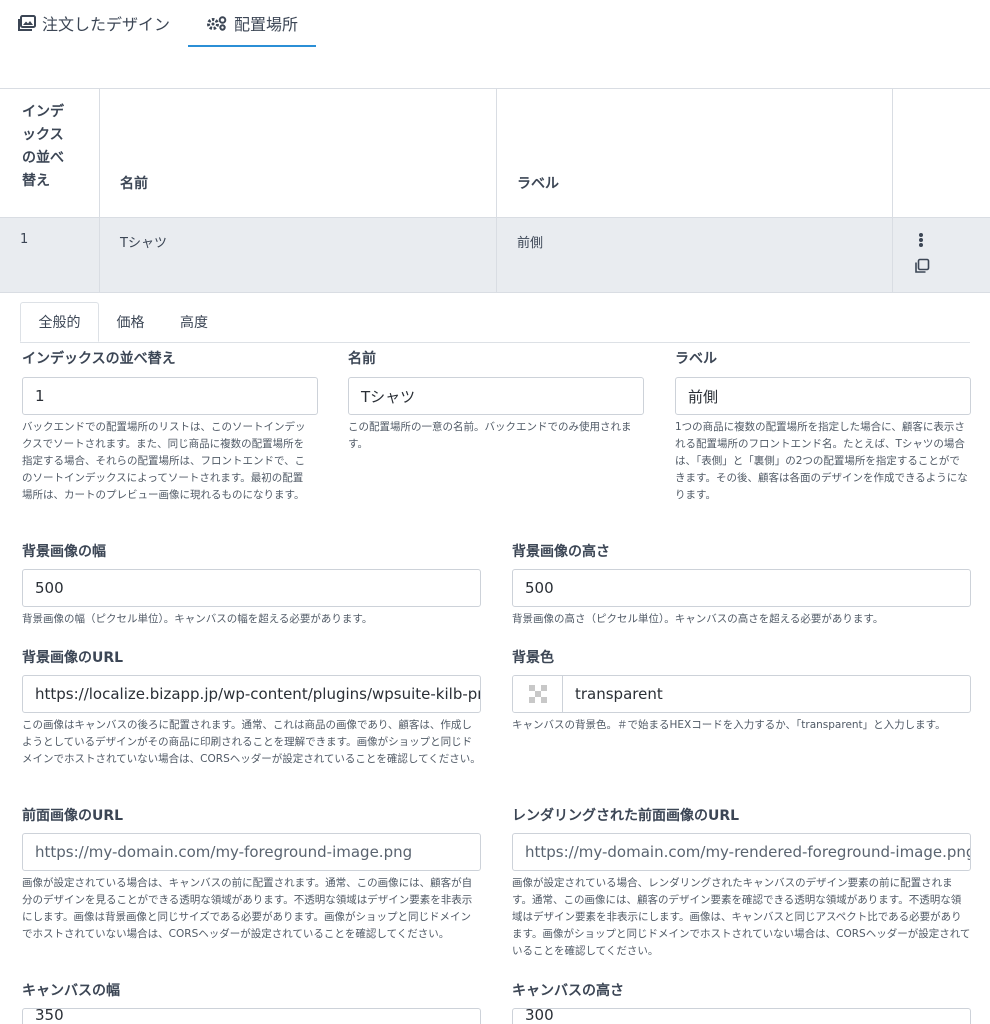 The image size is (990, 1024). Describe the element at coordinates (266, 24) in the screenshot. I see `tab-label: 配置場所` at that location.